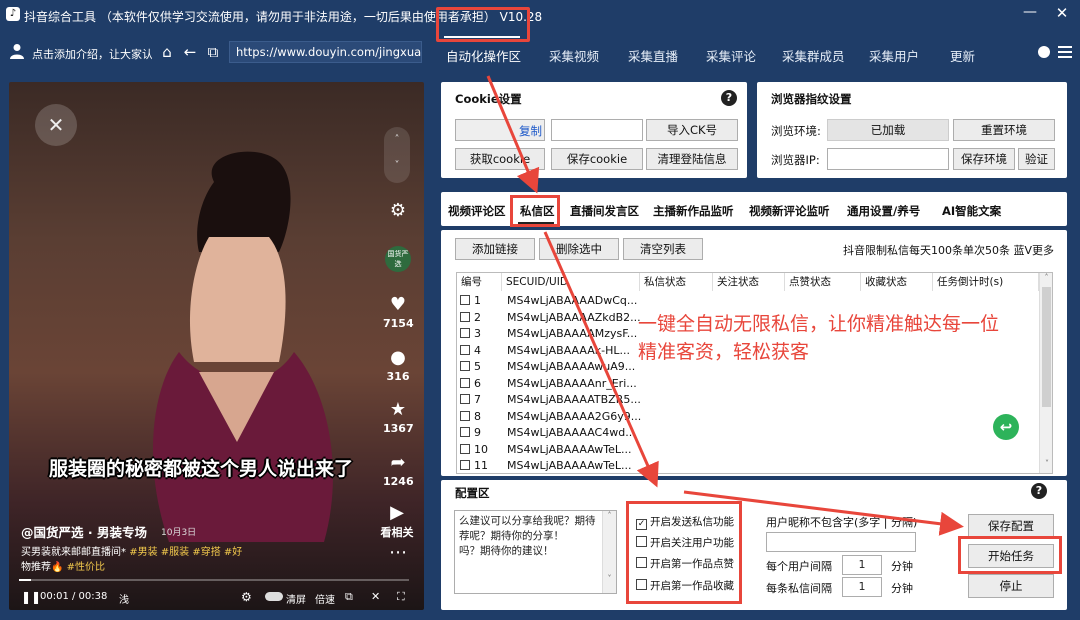  Describe the element at coordinates (214, 580) in the screenshot. I see `progress-bar` at that location.